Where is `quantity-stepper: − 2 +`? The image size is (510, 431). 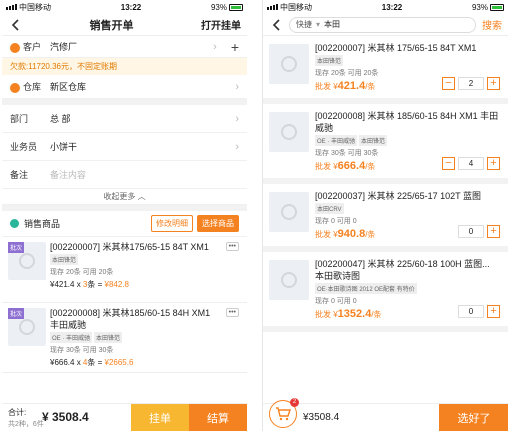 quantity-stepper: − 2 + is located at coordinates (471, 83).